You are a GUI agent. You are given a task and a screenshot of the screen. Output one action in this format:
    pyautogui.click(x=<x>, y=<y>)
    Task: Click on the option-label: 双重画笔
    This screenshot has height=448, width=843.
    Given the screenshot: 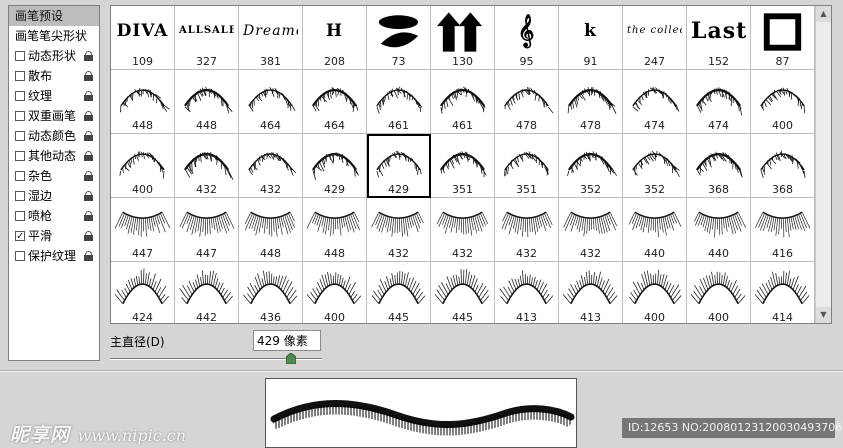 What is the action you would take?
    pyautogui.click(x=52, y=116)
    